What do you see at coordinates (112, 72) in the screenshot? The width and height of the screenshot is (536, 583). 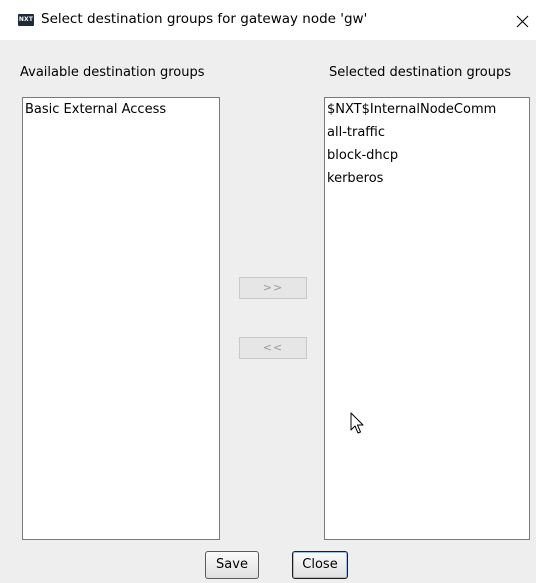 I see `available-groups-label: Available destination groups` at bounding box center [112, 72].